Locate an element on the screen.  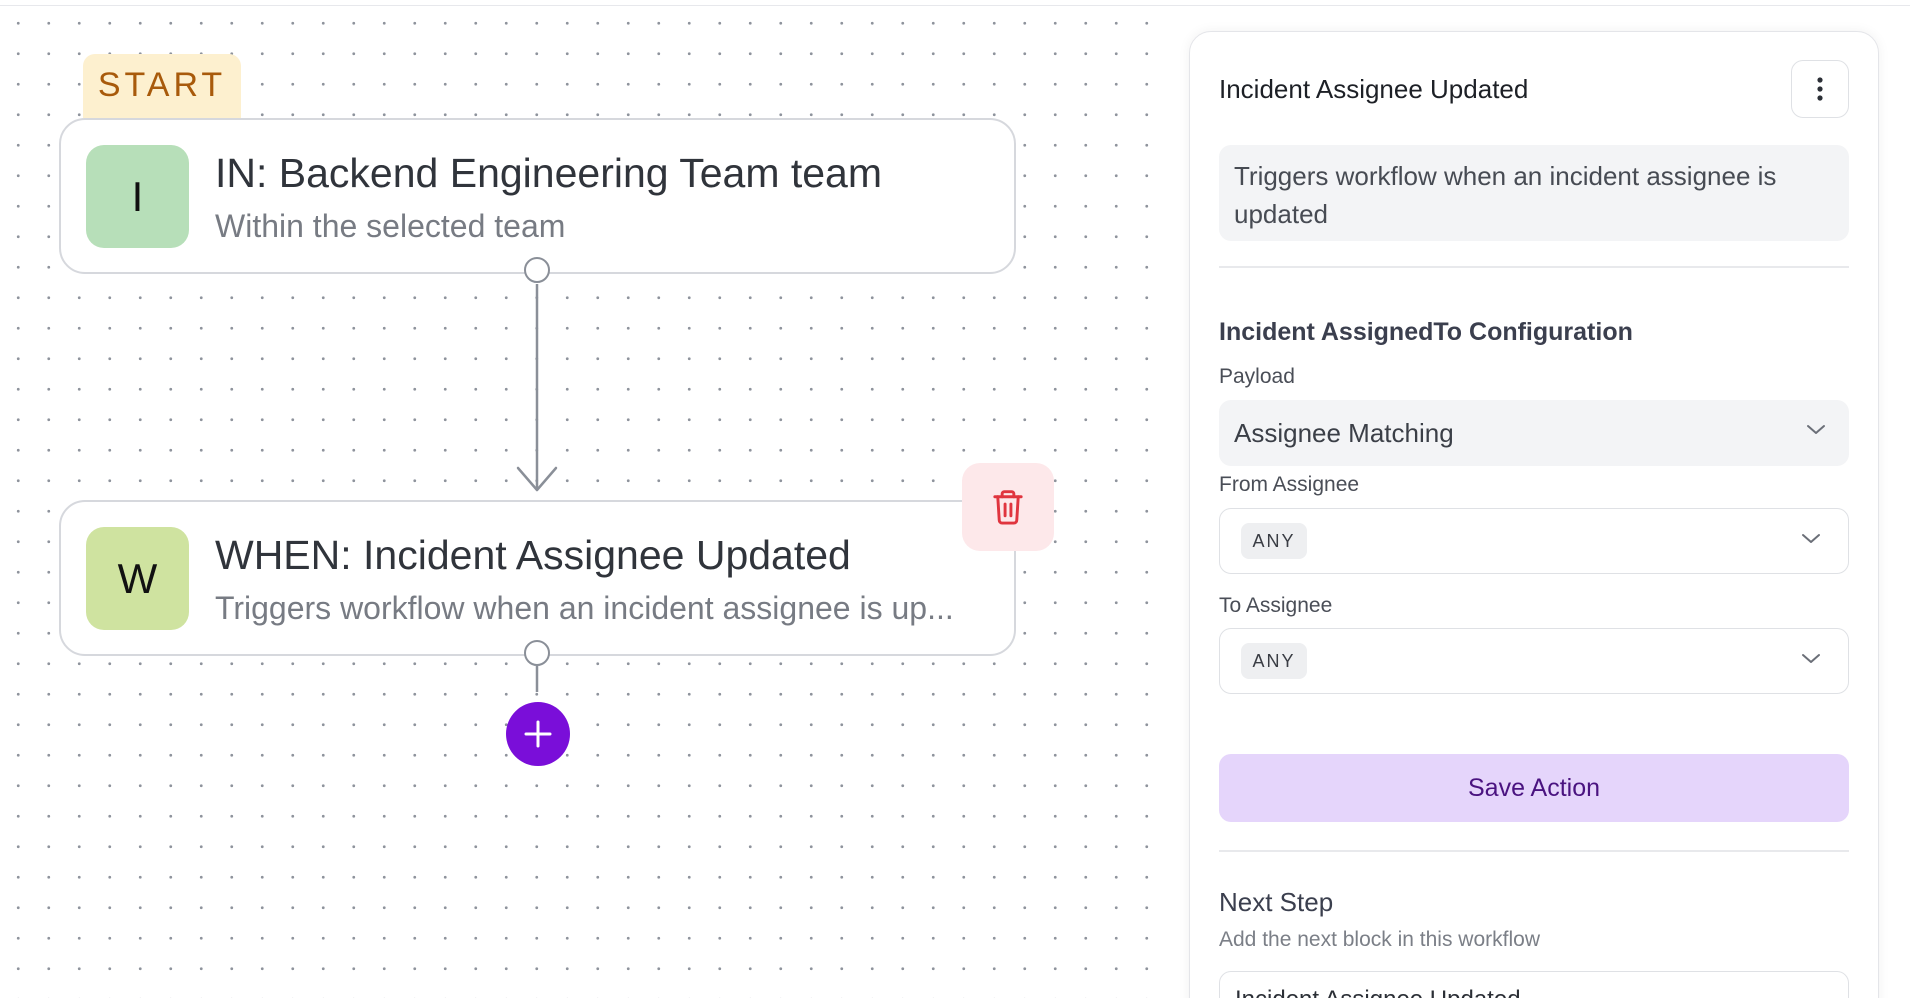
config-heading: Incident AssignedTo Configuration is located at coordinates (1426, 332).